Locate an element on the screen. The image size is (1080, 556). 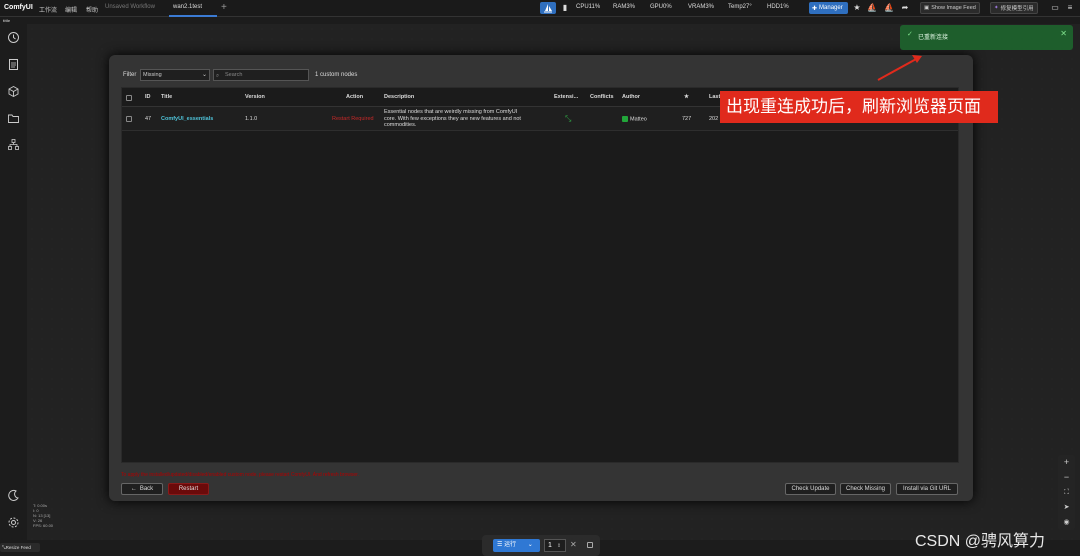
run-label: 运行 is located at coordinates (510, 545).